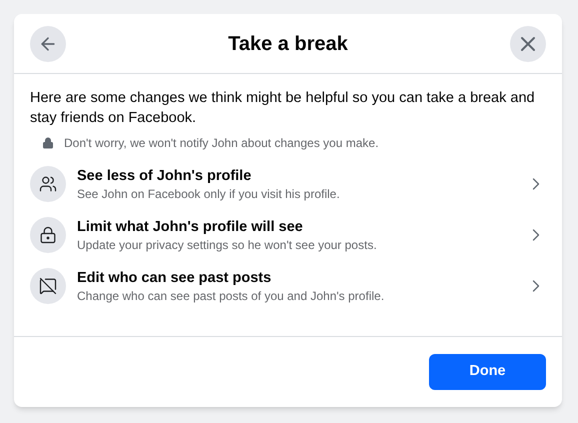 The width and height of the screenshot is (578, 423). Describe the element at coordinates (190, 227) in the screenshot. I see `option-title: Limit what John's profile will see` at that location.